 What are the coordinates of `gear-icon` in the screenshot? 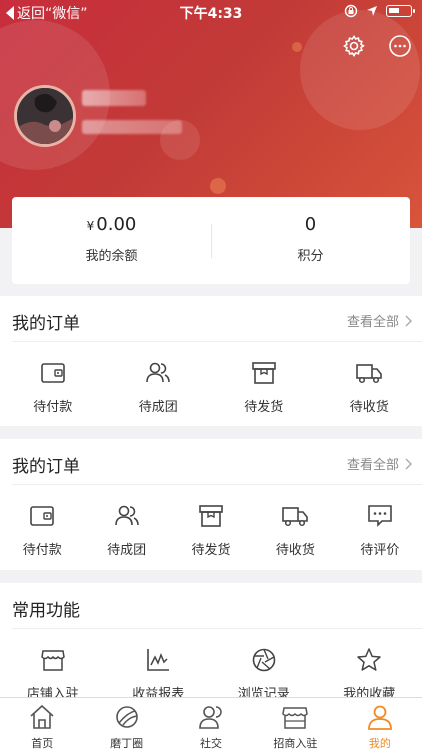 It's located at (354, 46).